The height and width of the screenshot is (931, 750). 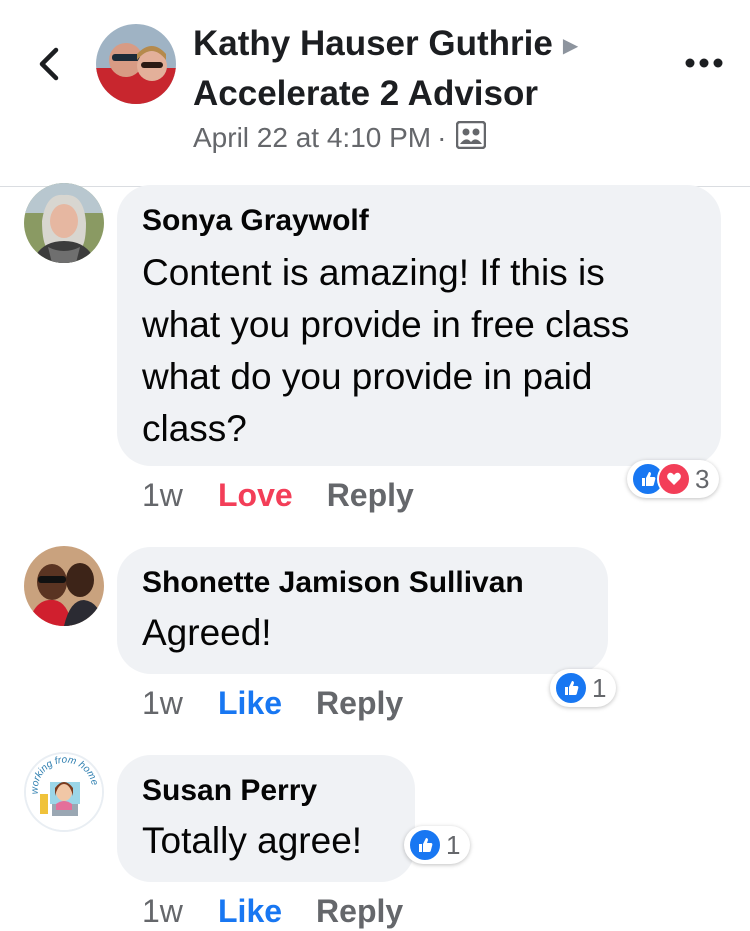 What do you see at coordinates (312, 137) in the screenshot?
I see `post-date: April 22 at 4:10 PM` at bounding box center [312, 137].